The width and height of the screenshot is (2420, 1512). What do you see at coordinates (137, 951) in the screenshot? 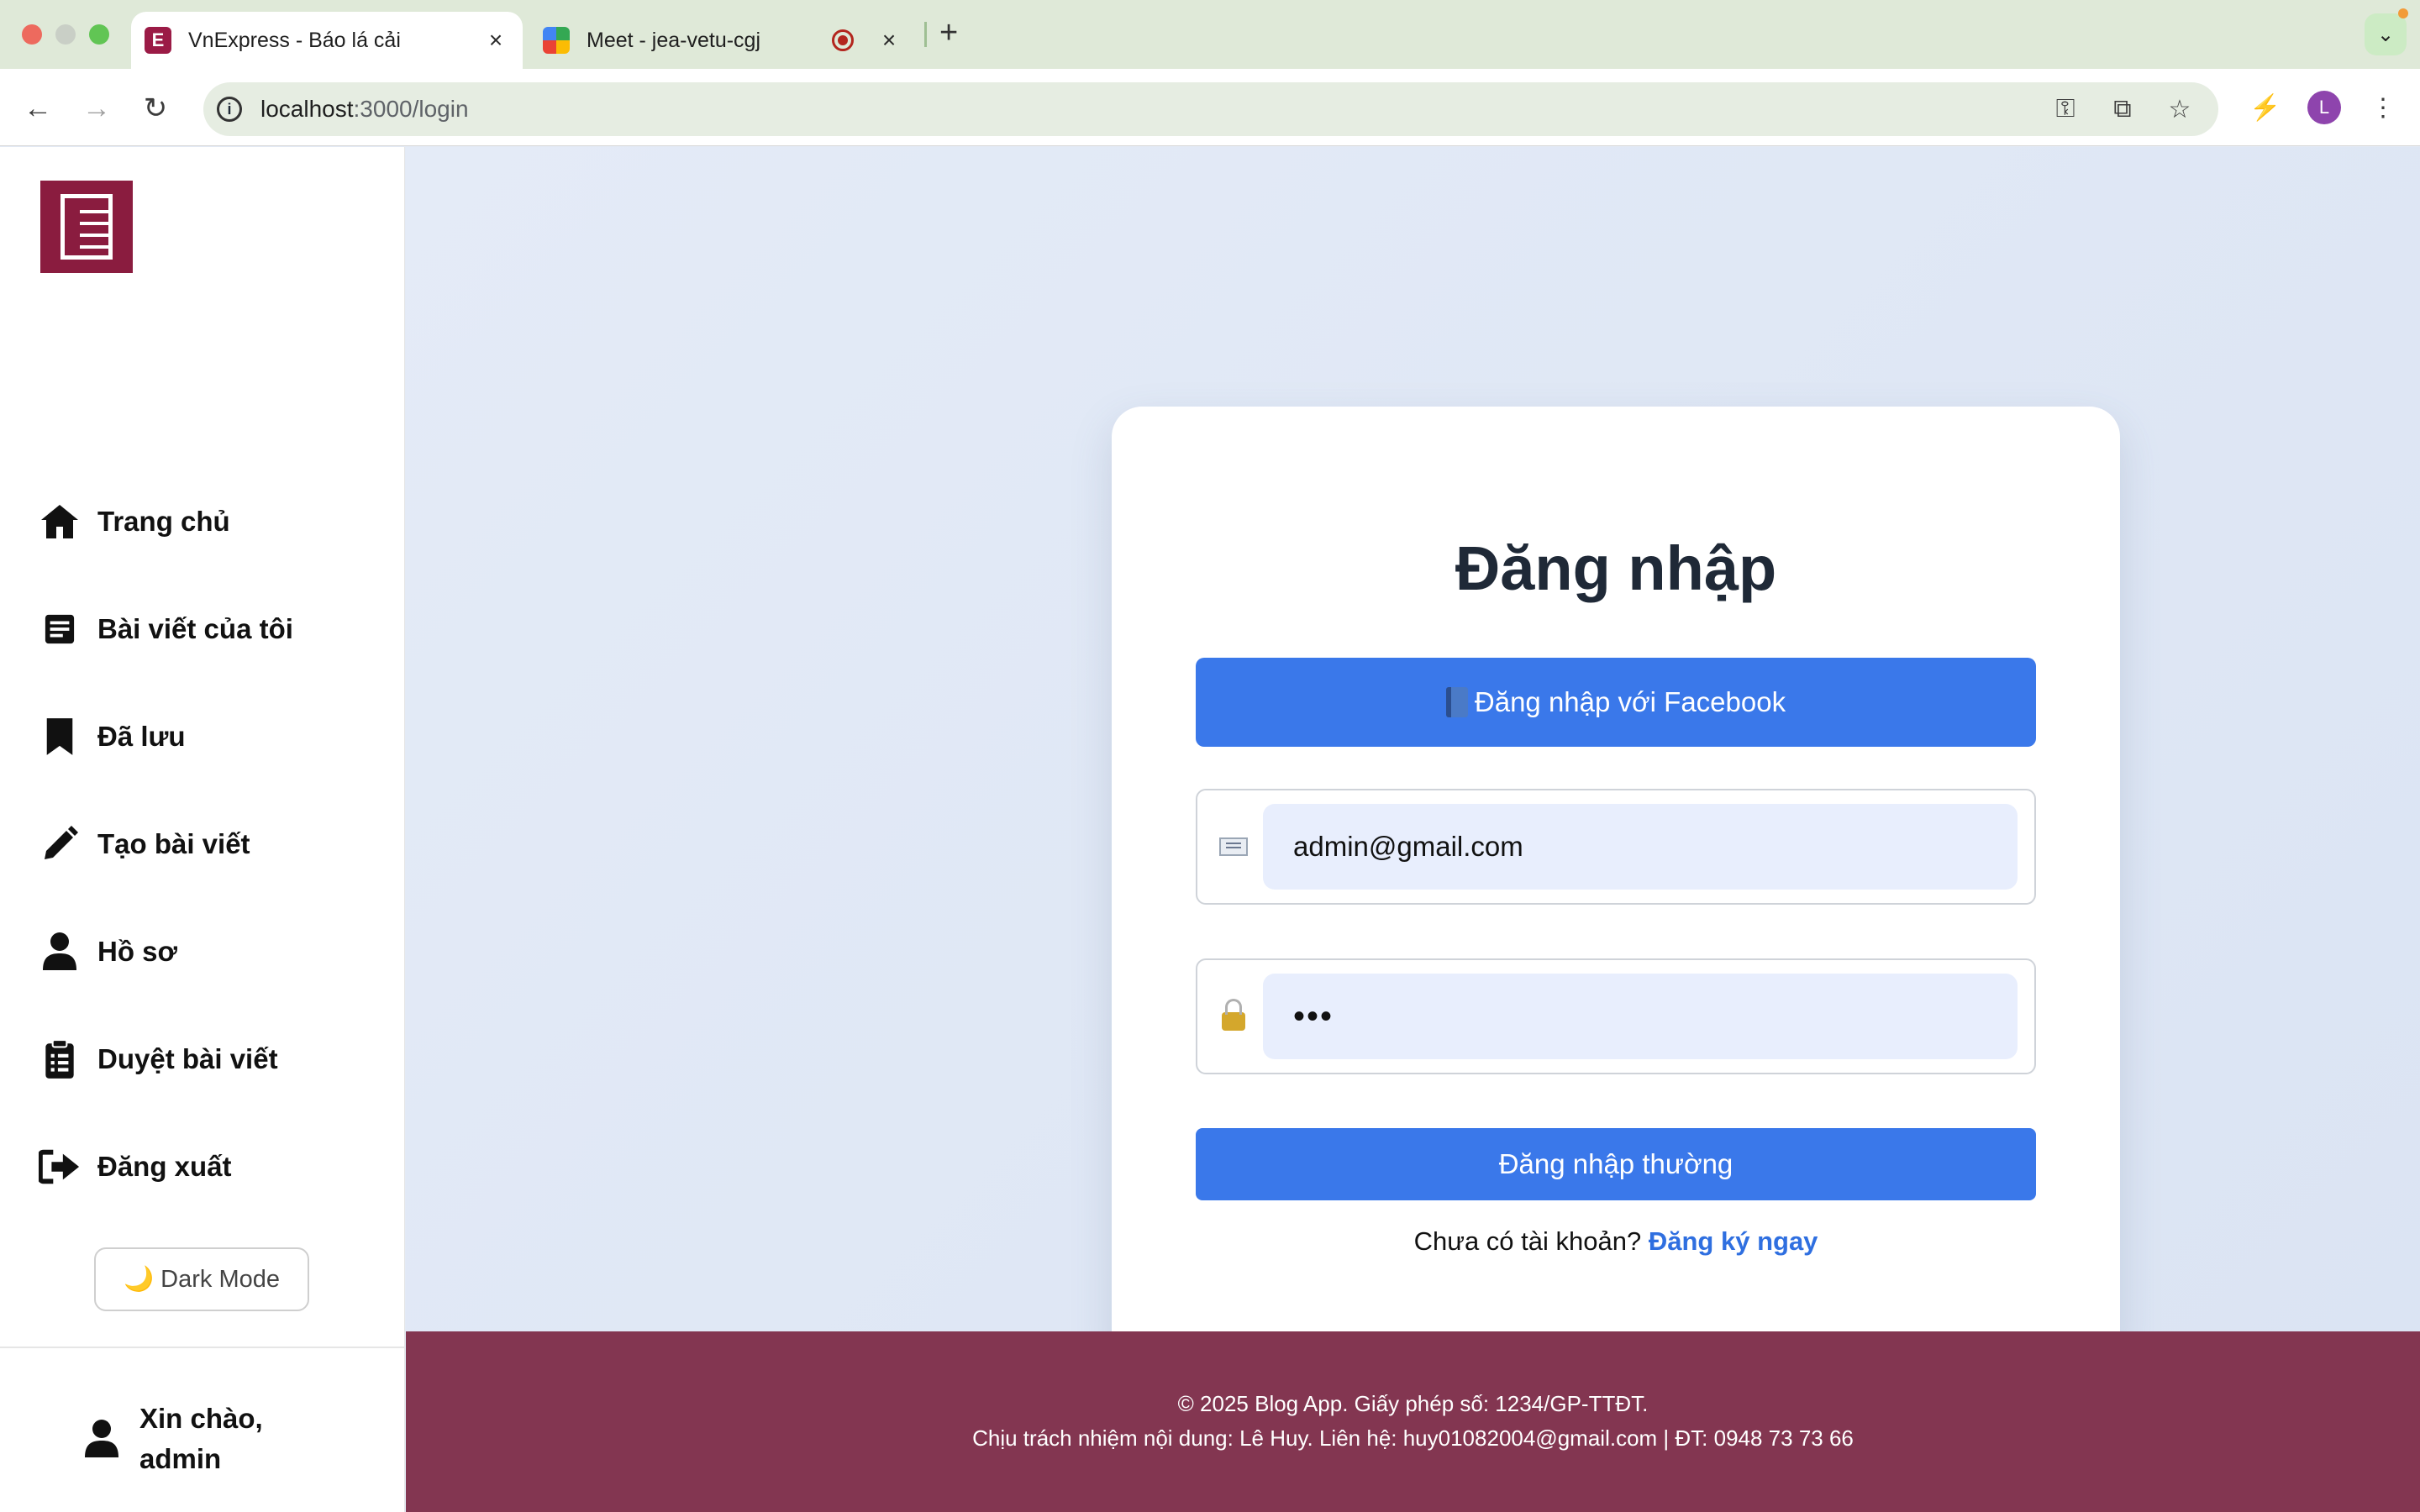
I see `sidebar-item-label: Hồ sơ` at bounding box center [137, 951].